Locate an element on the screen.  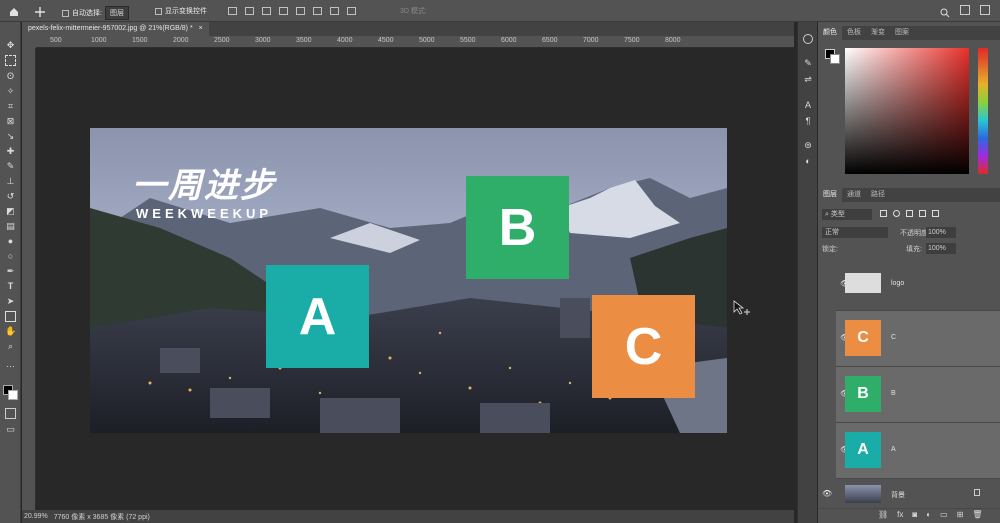
layer-row-background: 👁 背景 is located at coordinates (909, 494).